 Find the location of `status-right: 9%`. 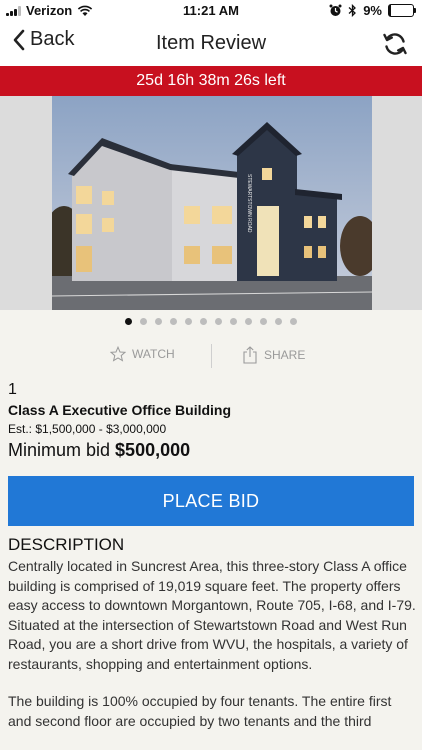

status-right: 9% is located at coordinates (372, 10).